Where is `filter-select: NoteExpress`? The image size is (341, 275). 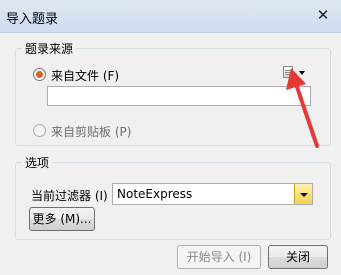 filter-select: NoteExpress is located at coordinates (212, 194).